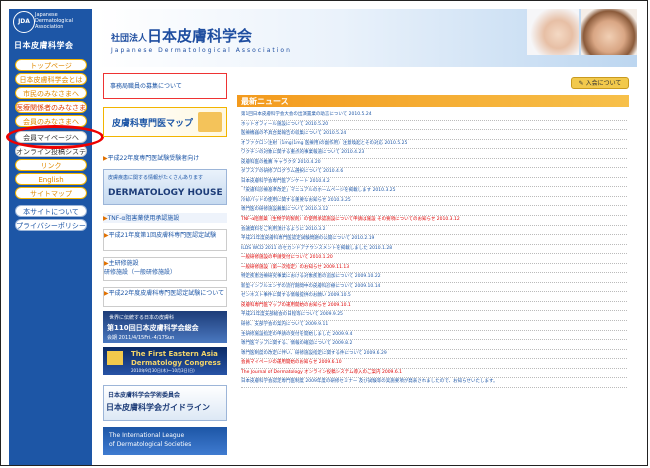 The image size is (650, 468). What do you see at coordinates (165, 271) in the screenshot?
I see `training-sub: 研修施設（一般研修施設）` at bounding box center [165, 271].